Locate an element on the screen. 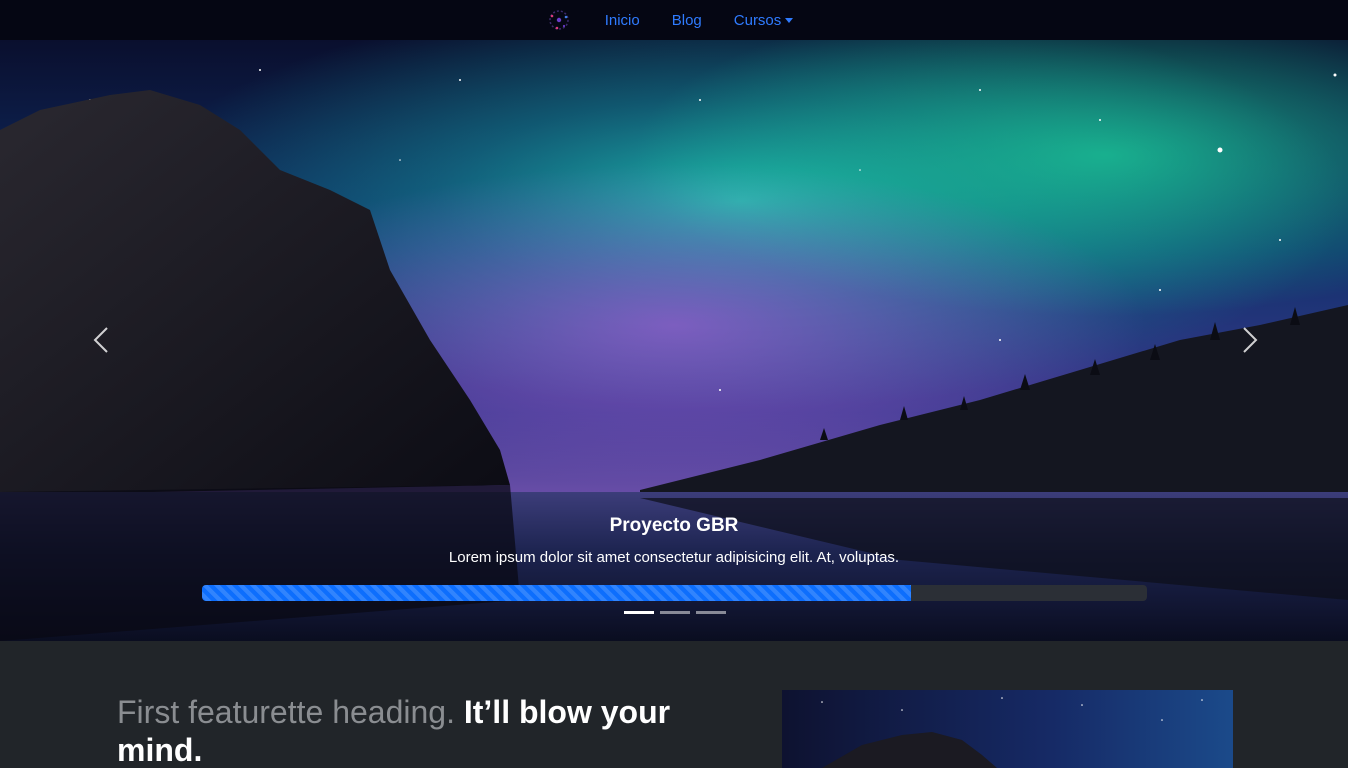 The image size is (1348, 768). carousel-caption-title: Proyecto GBR is located at coordinates (674, 525).